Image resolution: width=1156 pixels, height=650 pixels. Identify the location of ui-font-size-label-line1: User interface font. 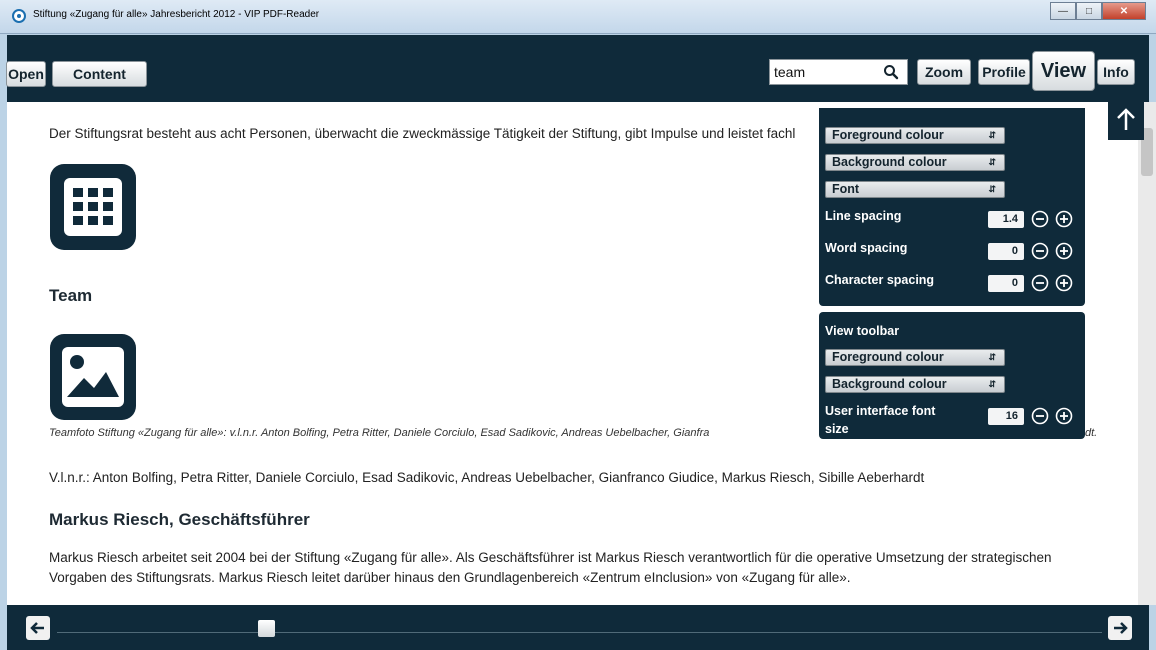
(880, 411).